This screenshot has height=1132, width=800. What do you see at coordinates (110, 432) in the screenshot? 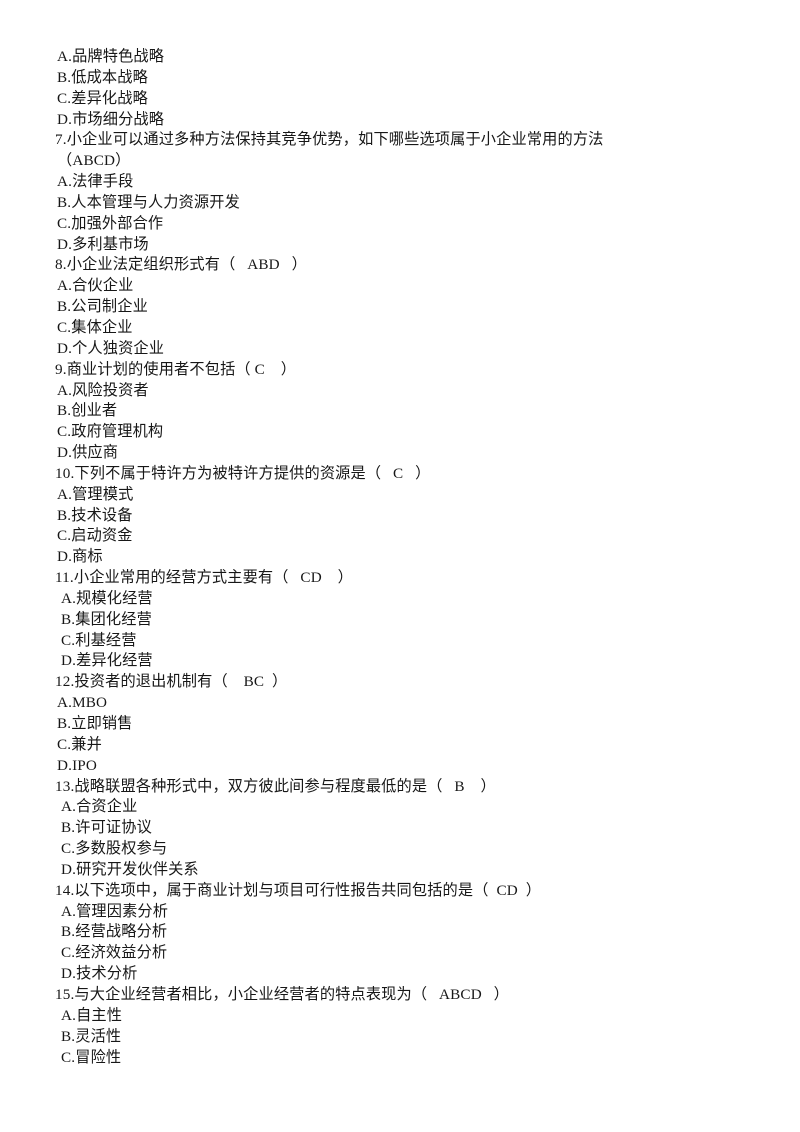
I see `option-line: C.政府管理机构` at bounding box center [110, 432].